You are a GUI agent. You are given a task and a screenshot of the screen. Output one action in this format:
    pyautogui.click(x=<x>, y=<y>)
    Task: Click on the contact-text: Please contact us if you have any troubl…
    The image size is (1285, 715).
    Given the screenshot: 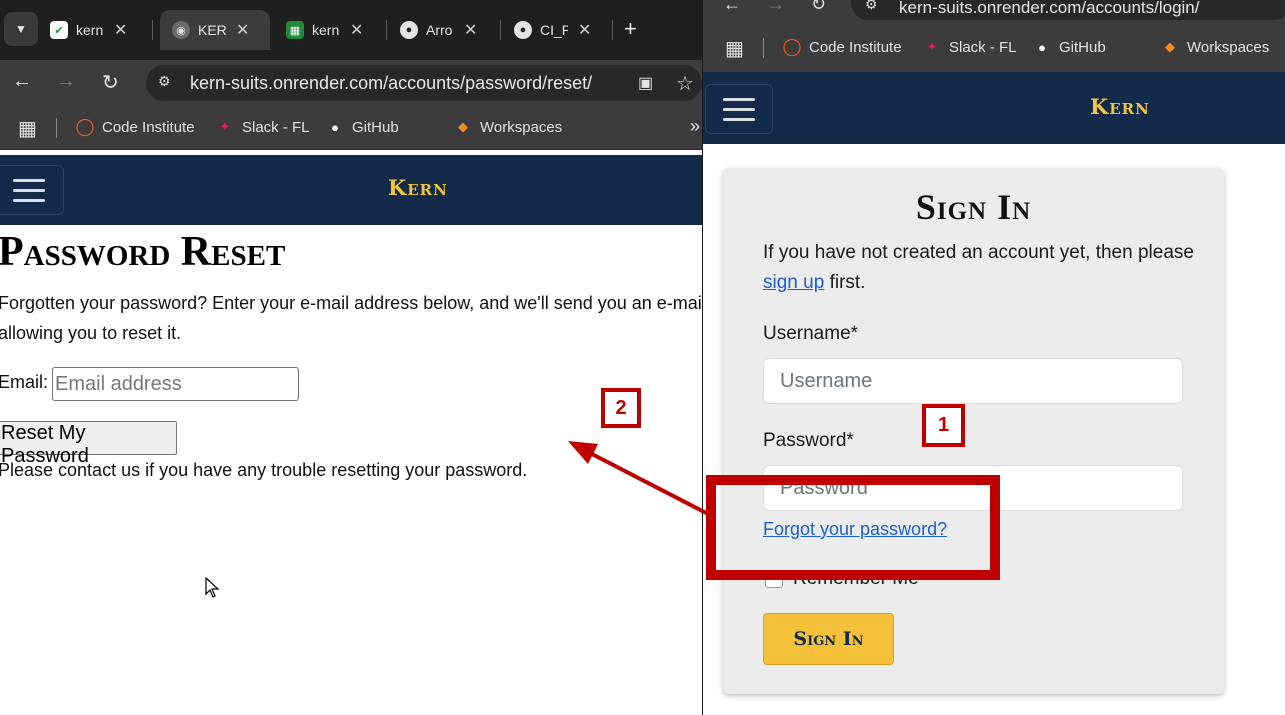 What is the action you would take?
    pyautogui.click(x=264, y=470)
    